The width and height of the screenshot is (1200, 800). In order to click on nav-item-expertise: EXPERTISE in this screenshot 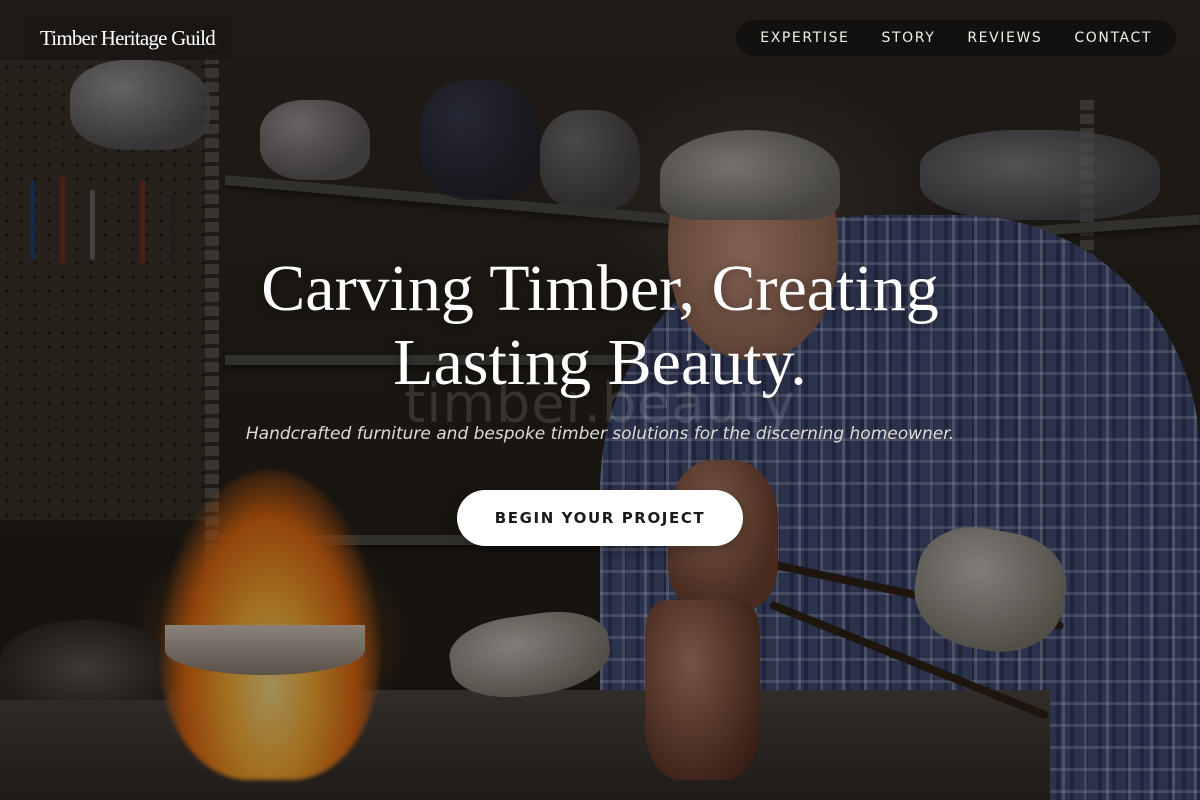, I will do `click(804, 38)`.